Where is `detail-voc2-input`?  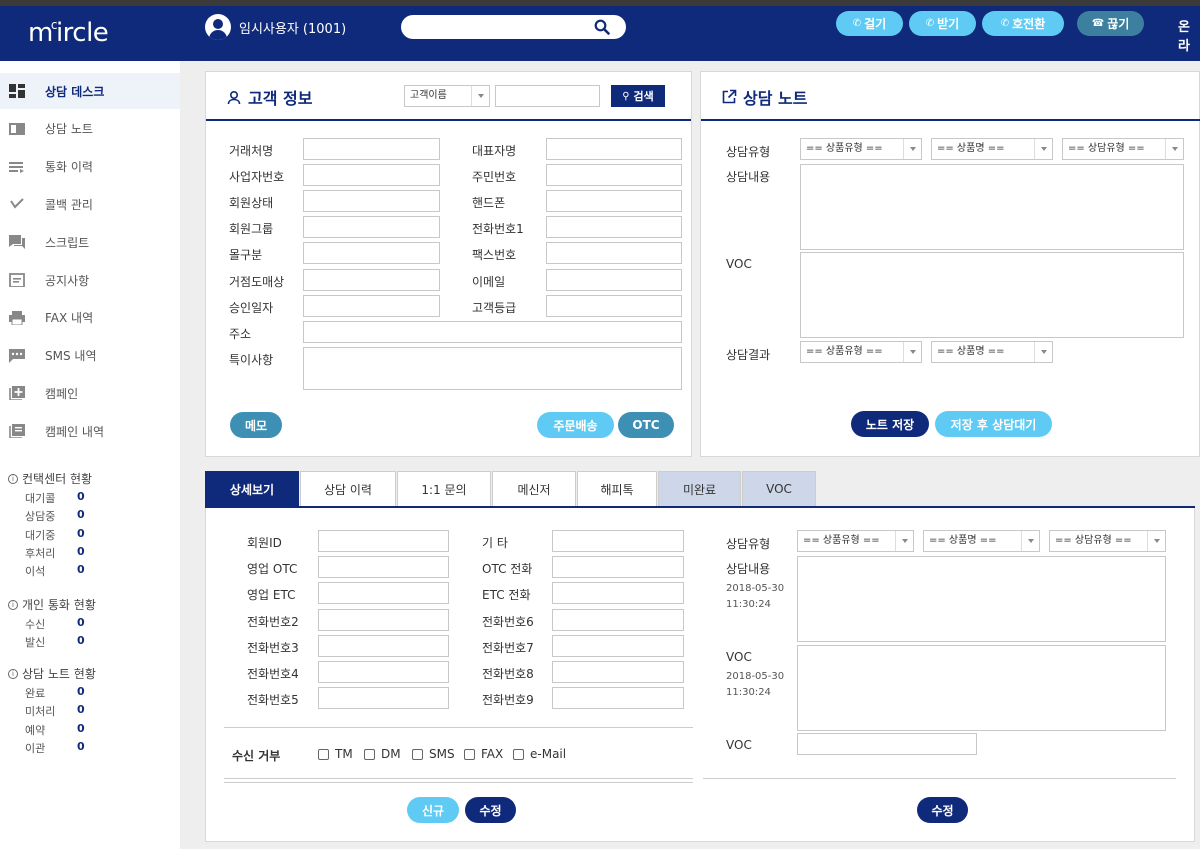
detail-voc2-input is located at coordinates (887, 744).